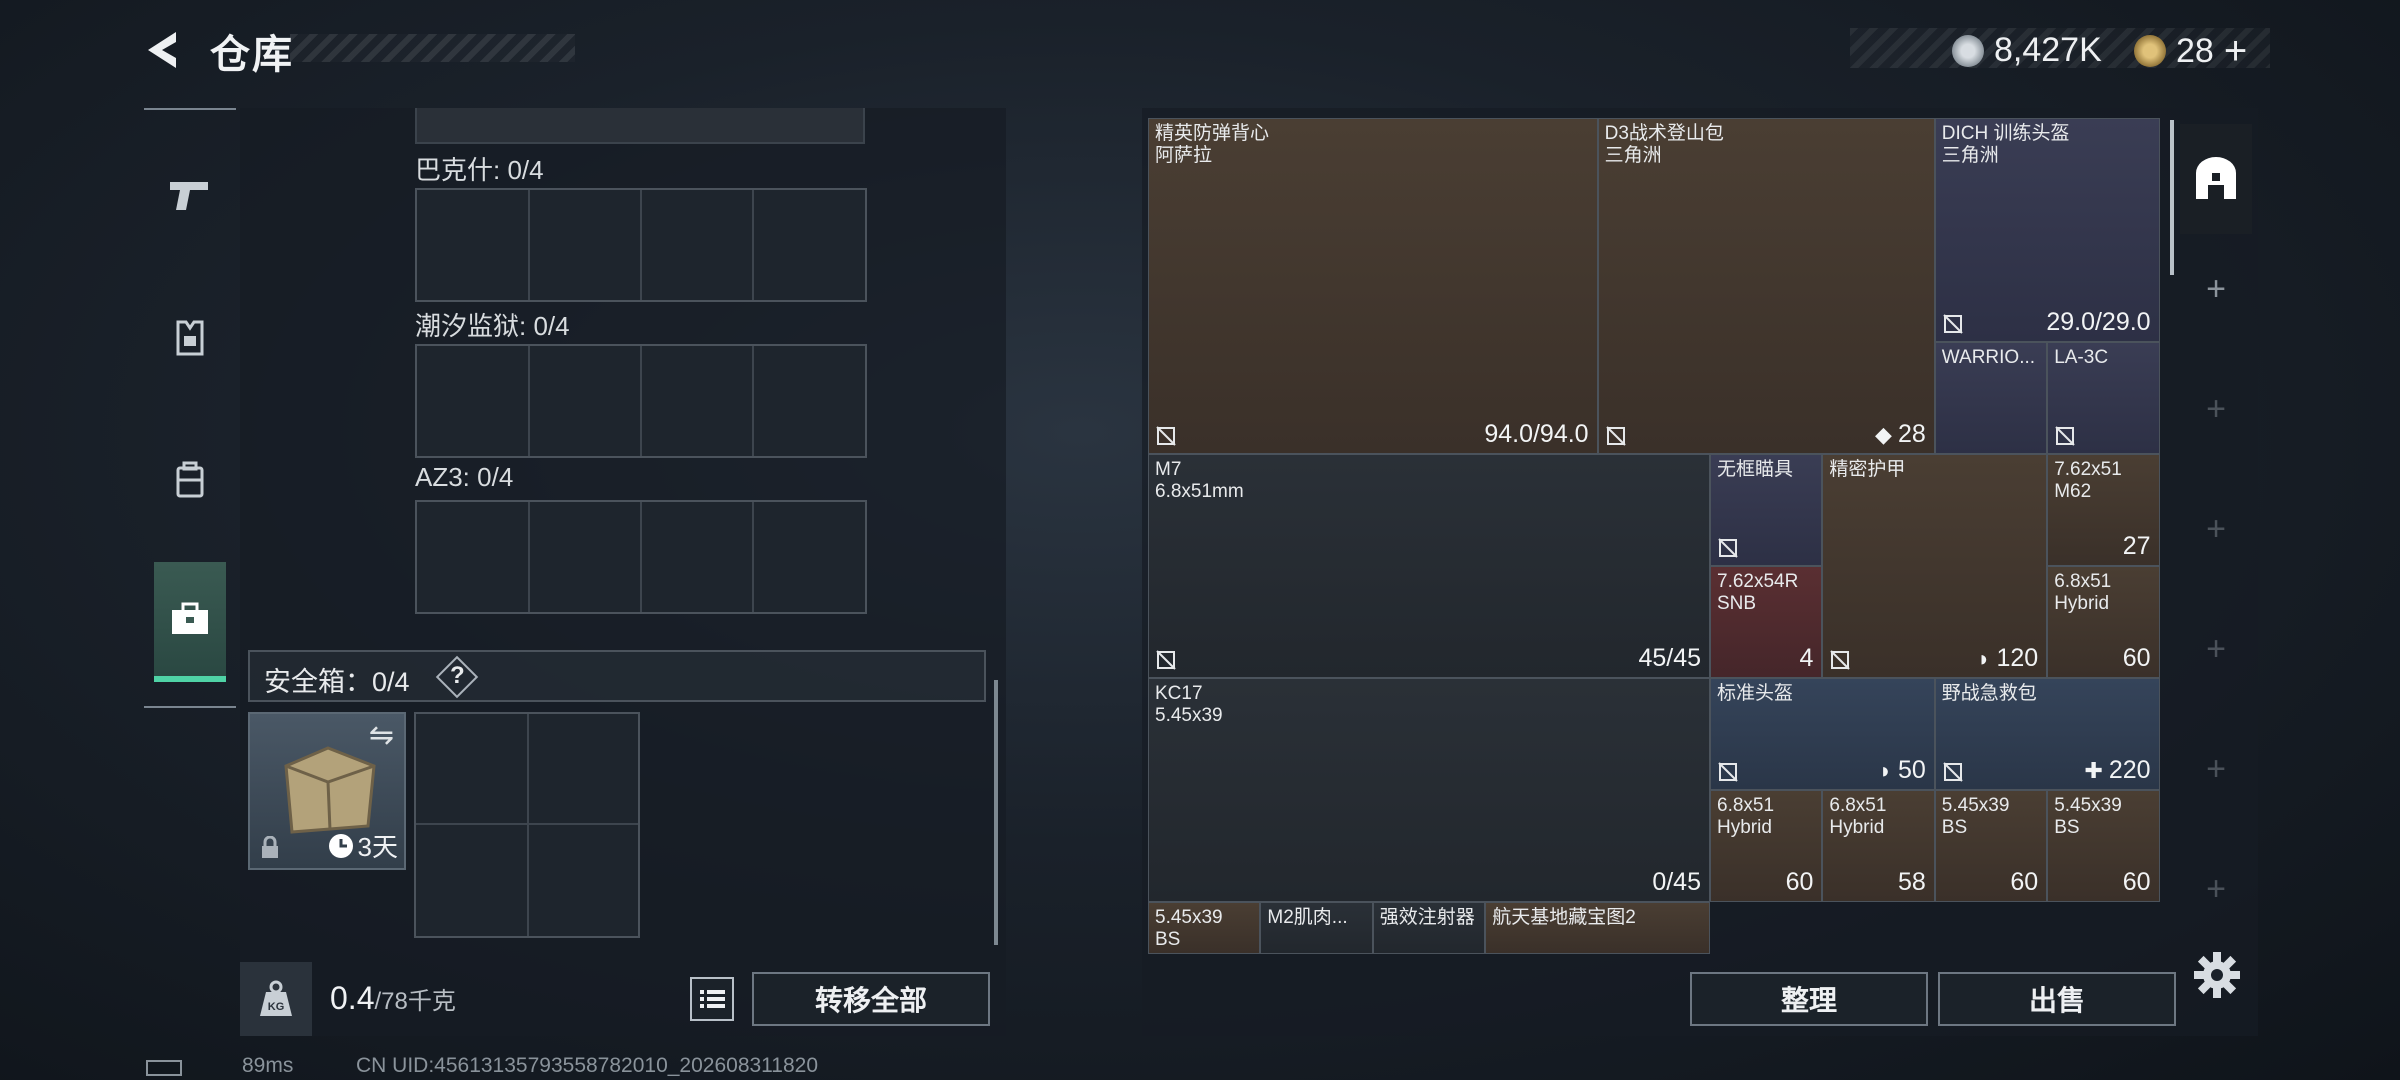 Image resolution: width=2400 pixels, height=1080 pixels. Describe the element at coordinates (1968, 50) in the screenshot. I see `coin-icon` at that location.